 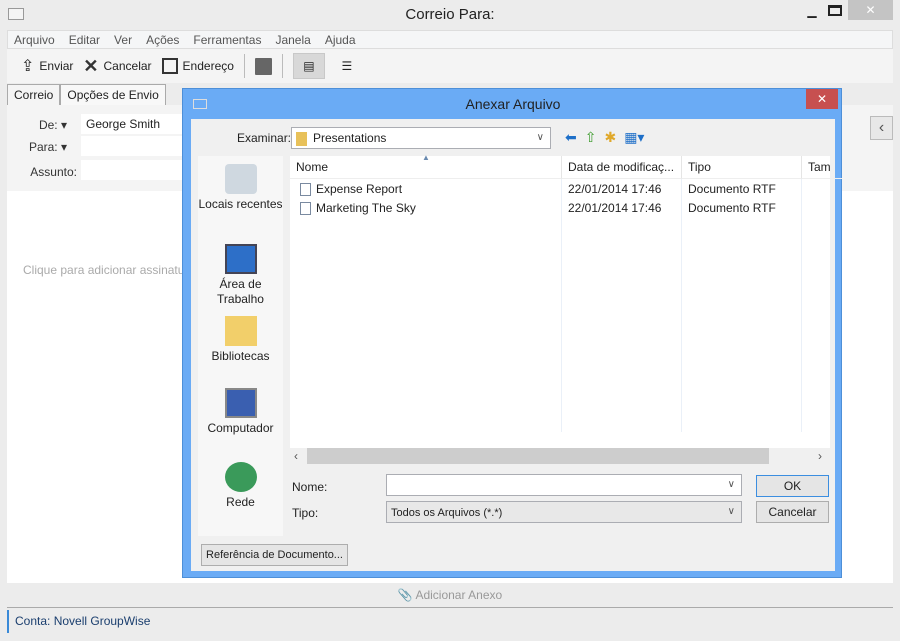 What do you see at coordinates (305, 513) in the screenshot?
I see `filetype-label: Tipo:` at bounding box center [305, 513].